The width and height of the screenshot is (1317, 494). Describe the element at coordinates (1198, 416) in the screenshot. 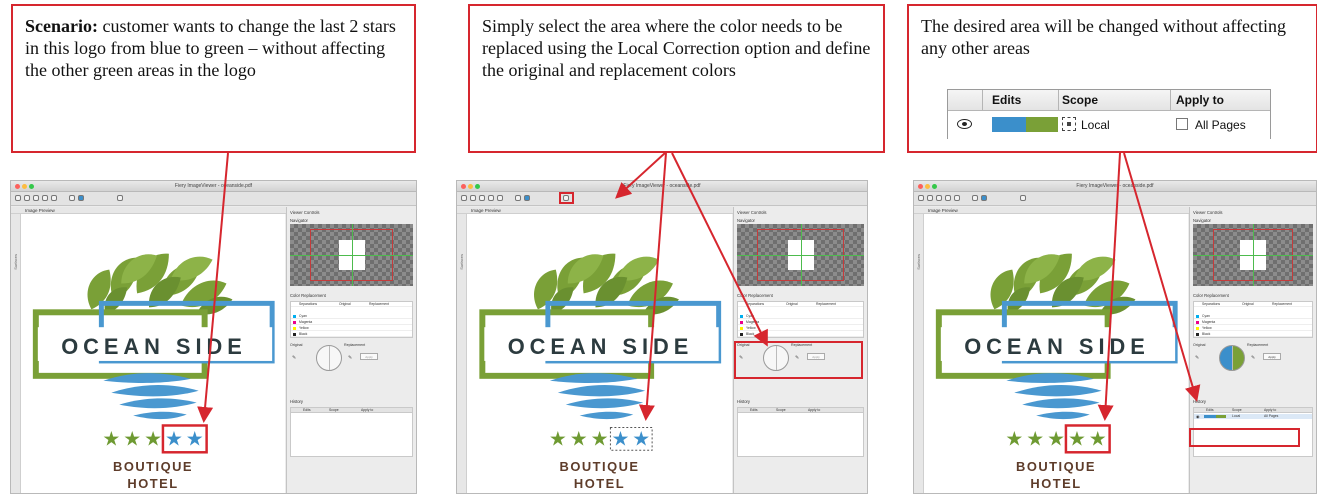

I see `eye-icon: ◉` at that location.